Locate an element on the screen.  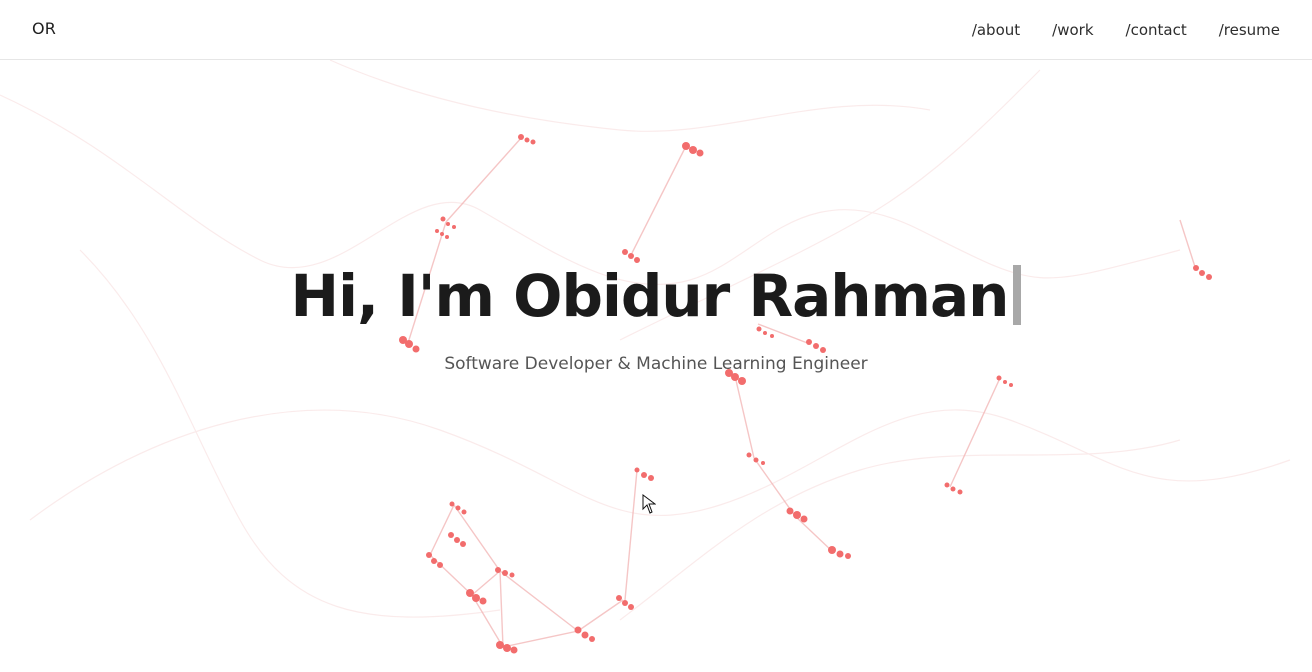
hero-title: Hi, I'm Obidur Rahman is located at coordinates (656, 296).